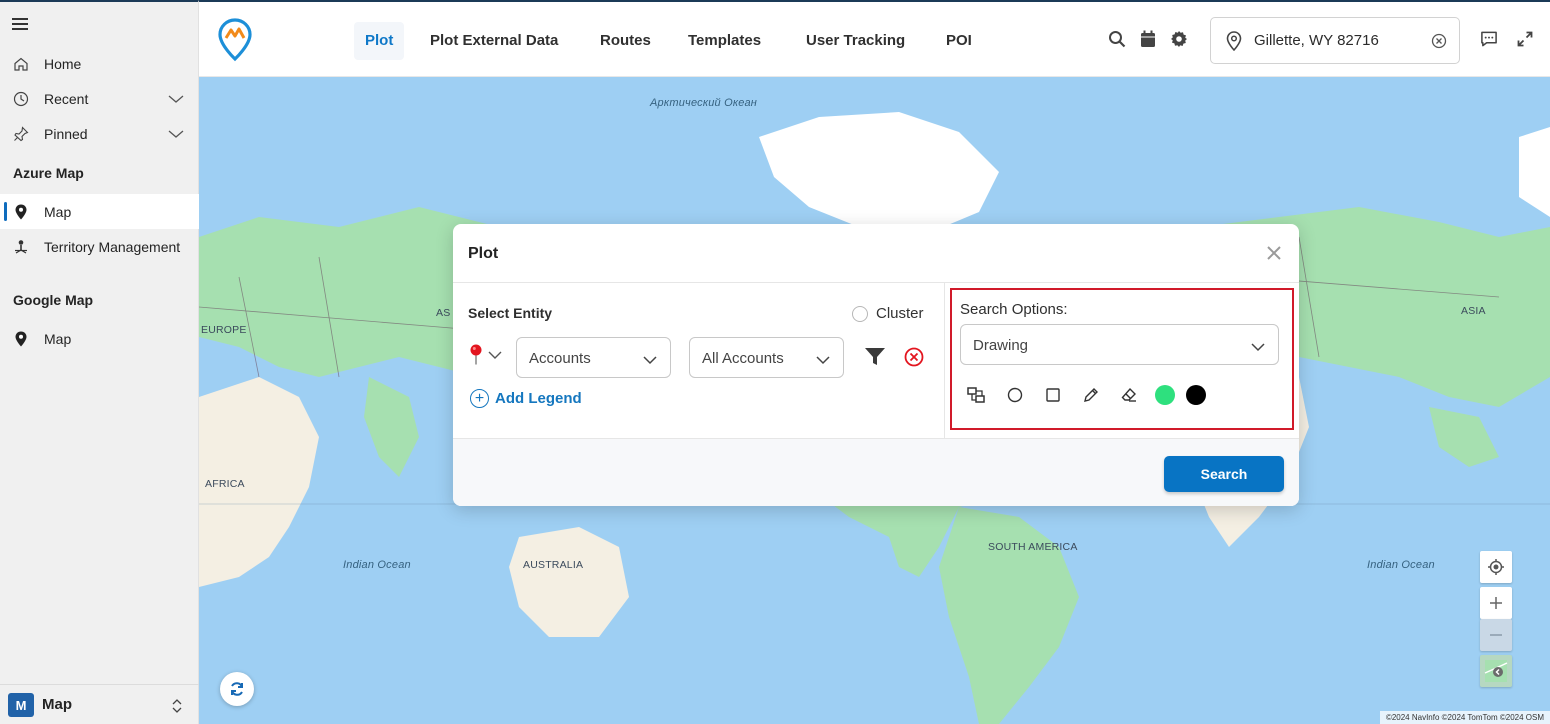 The width and height of the screenshot is (1550, 724). What do you see at coordinates (66, 133) in the screenshot?
I see `sidebar-item-label: Pinned` at bounding box center [66, 133].